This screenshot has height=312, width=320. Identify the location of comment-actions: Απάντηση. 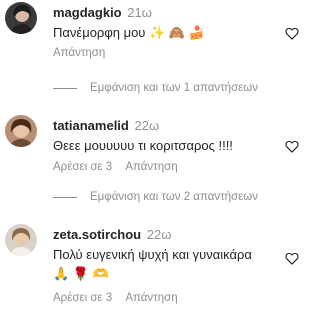
(79, 53).